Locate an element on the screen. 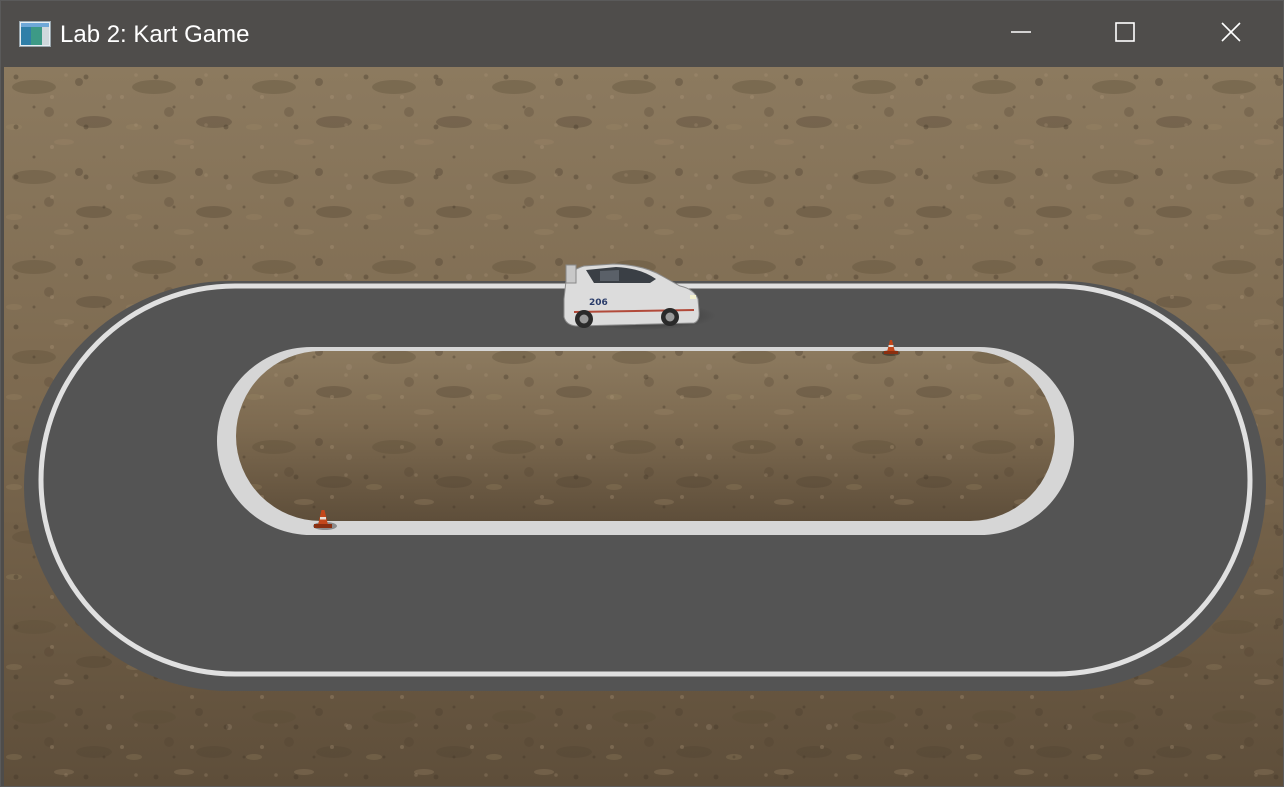 This screenshot has height=787, width=1284. close-icon is located at coordinates (1231, 34).